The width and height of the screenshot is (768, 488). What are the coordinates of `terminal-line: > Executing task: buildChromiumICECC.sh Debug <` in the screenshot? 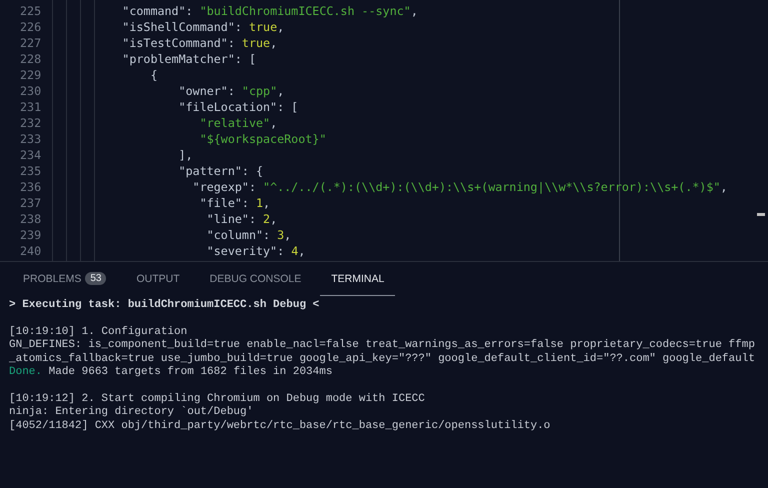 It's located at (164, 305).